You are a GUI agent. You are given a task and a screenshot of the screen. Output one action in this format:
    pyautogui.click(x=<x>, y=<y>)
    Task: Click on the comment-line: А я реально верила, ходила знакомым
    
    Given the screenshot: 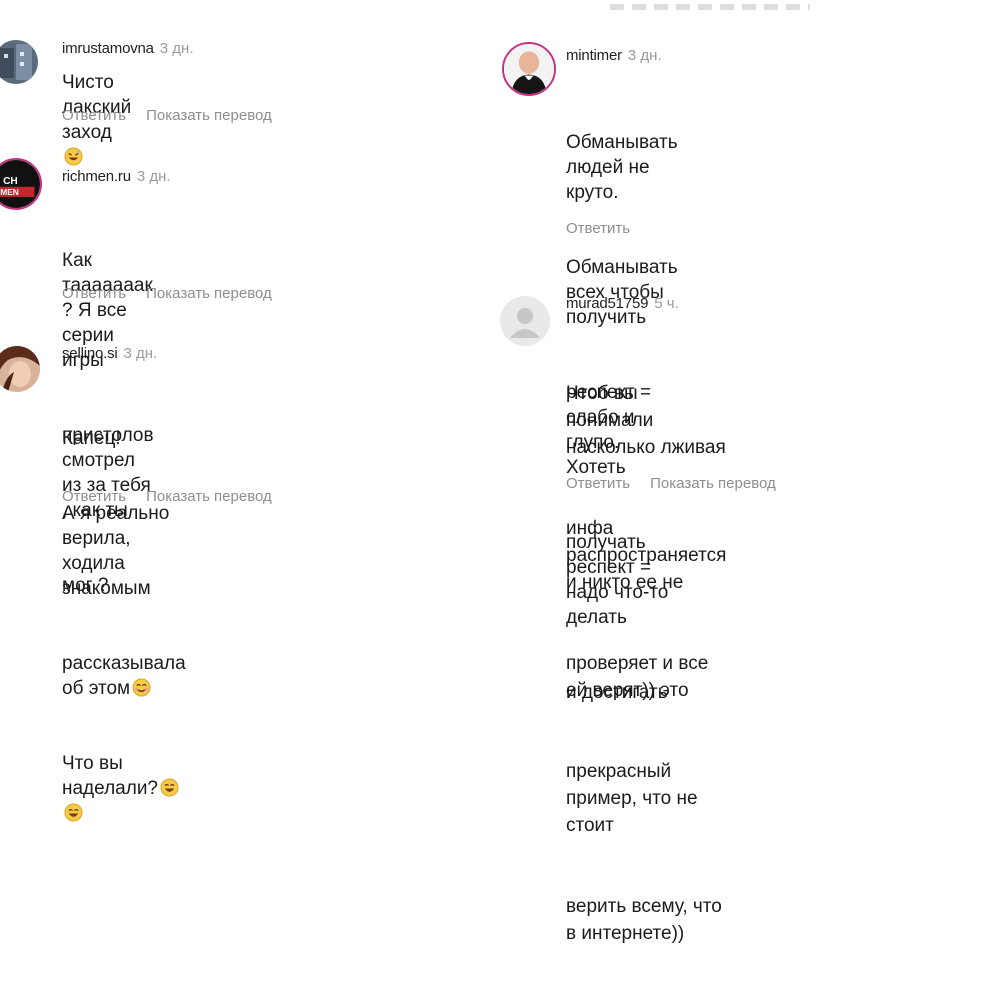 What is the action you would take?
    pyautogui.click(x=118, y=551)
    